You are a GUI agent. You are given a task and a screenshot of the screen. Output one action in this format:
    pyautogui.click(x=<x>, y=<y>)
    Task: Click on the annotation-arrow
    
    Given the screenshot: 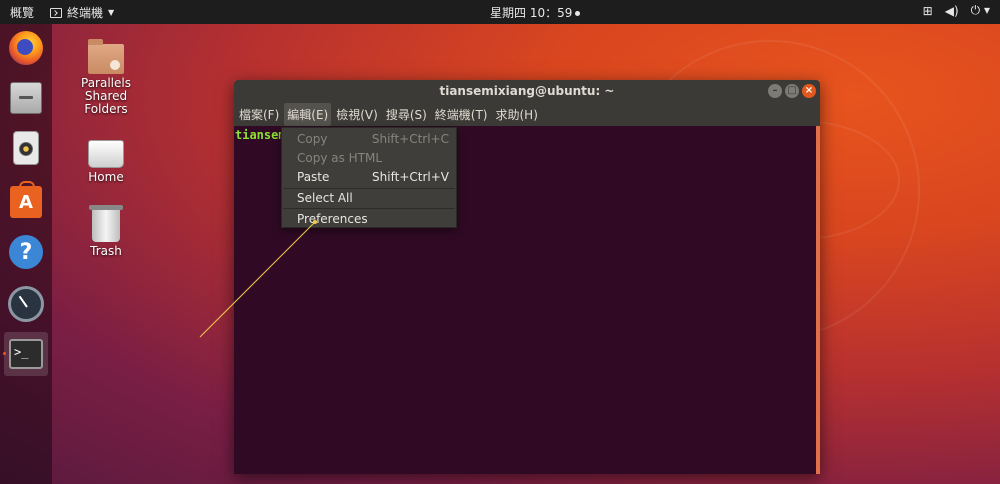 What is the action you would take?
    pyautogui.click(x=257, y=279)
    